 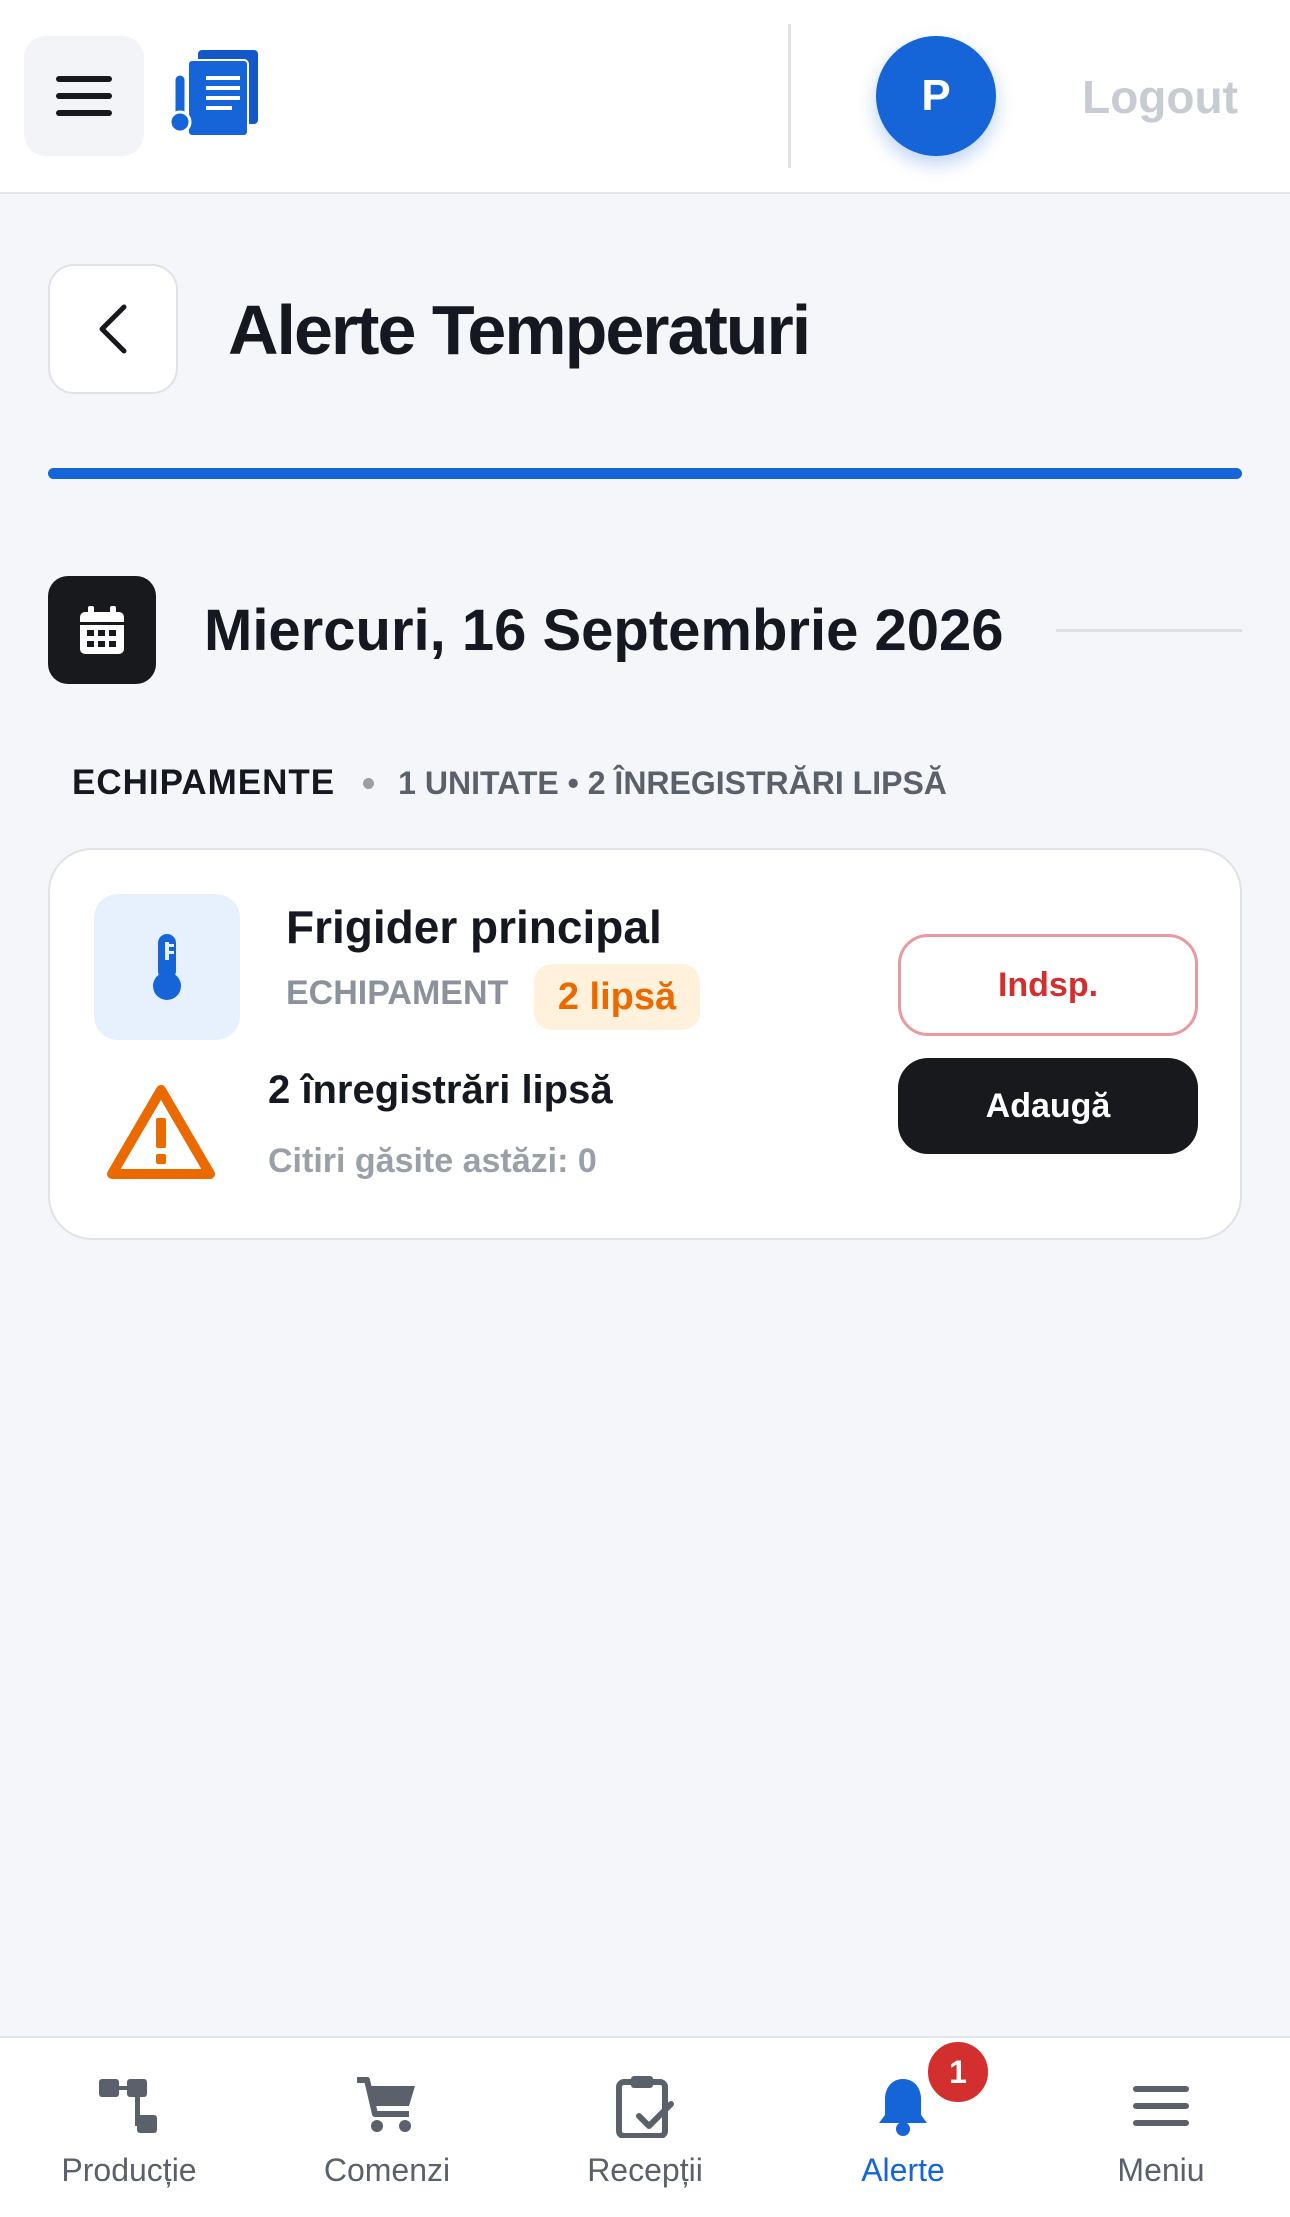 What do you see at coordinates (397, 993) in the screenshot?
I see `equipment-type: ECHIPAMENT` at bounding box center [397, 993].